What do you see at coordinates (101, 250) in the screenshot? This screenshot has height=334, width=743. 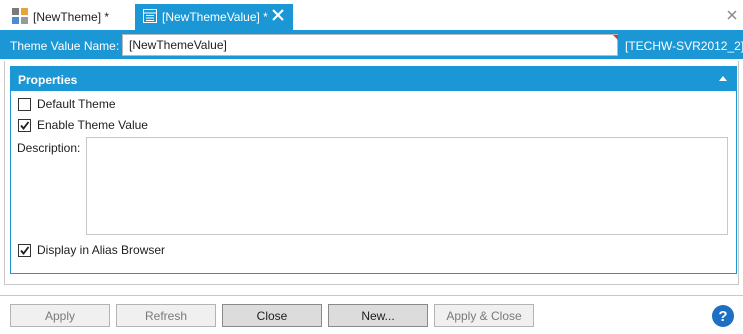 I see `checkbox-label: Display in Alias Browser` at bounding box center [101, 250].